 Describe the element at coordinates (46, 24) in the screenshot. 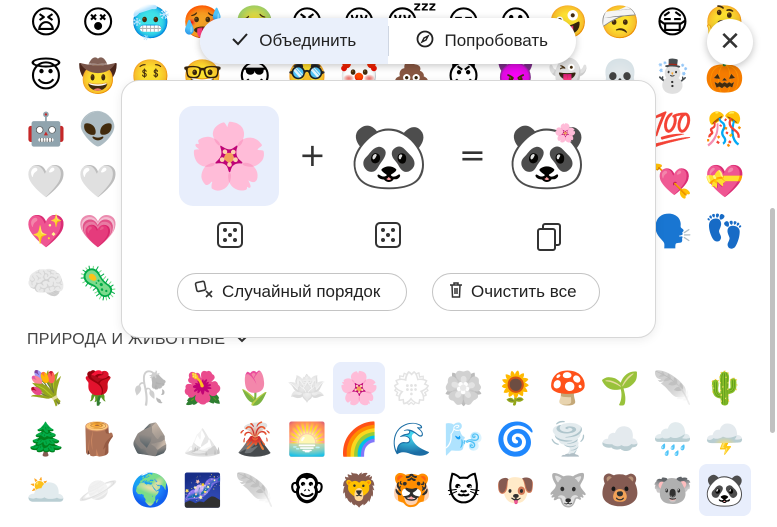

I see `emoji-cell: 😫` at that location.